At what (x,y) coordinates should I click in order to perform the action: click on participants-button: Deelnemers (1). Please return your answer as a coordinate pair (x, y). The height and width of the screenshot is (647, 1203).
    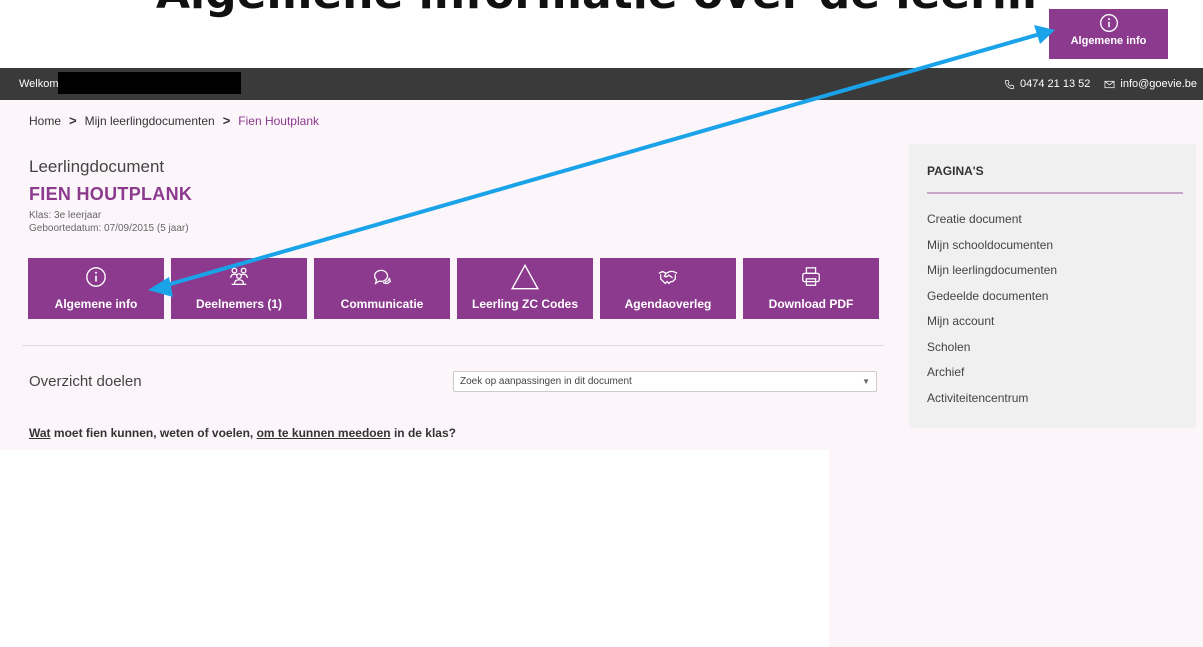
    Looking at the image, I should click on (239, 288).